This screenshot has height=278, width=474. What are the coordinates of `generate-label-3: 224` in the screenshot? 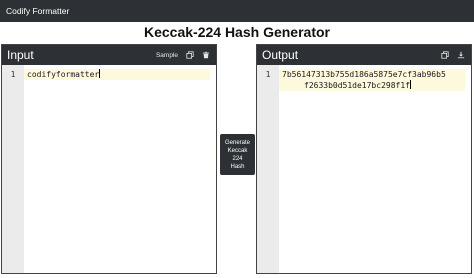 It's located at (237, 158).